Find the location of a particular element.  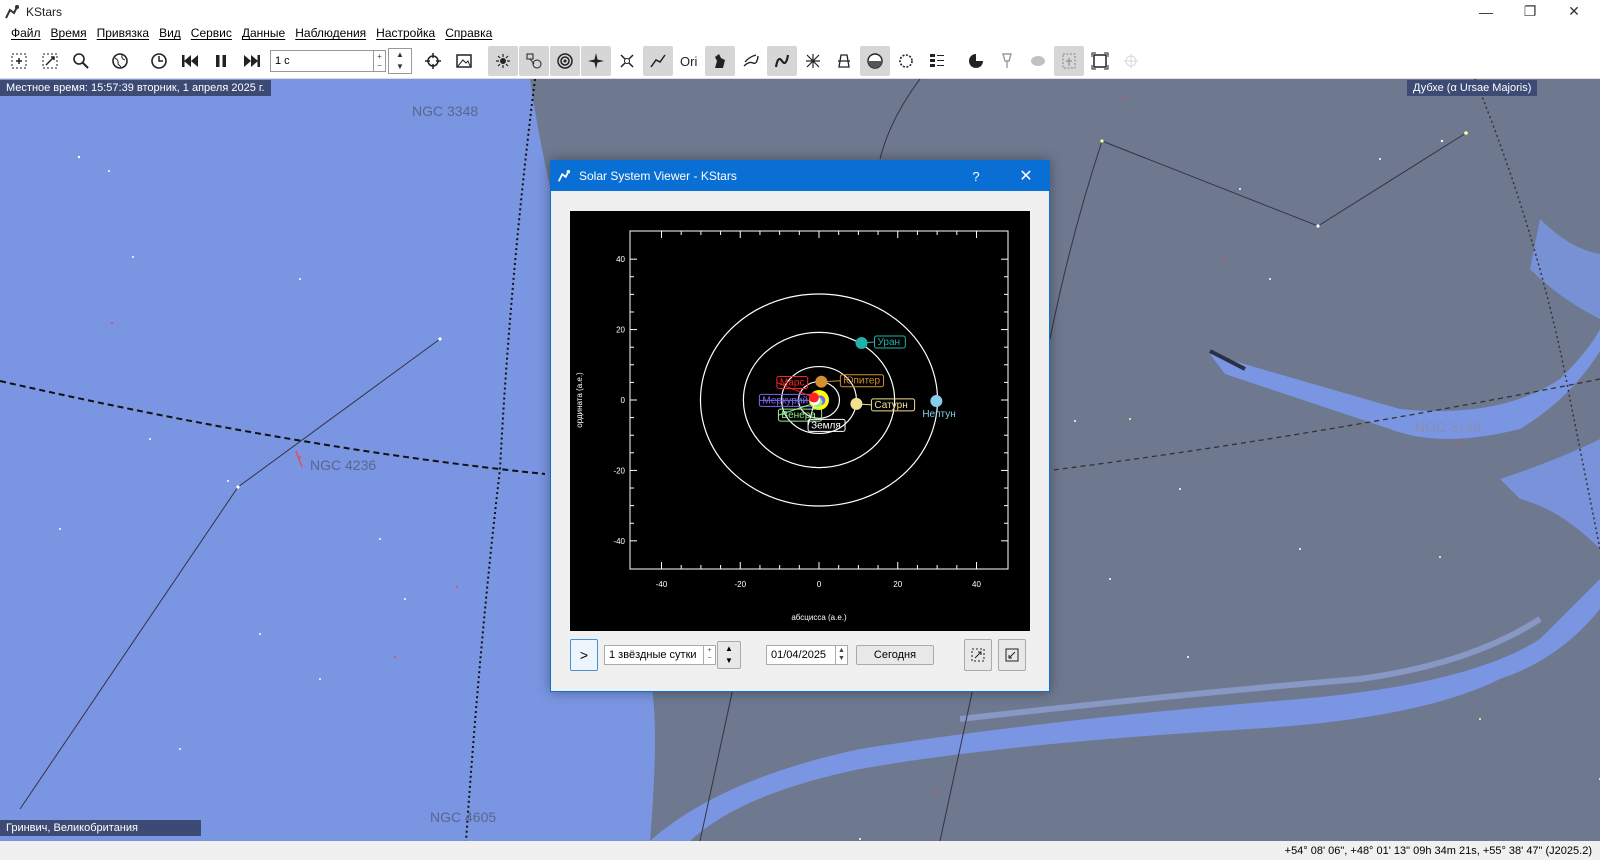

play-button: > is located at coordinates (584, 655).